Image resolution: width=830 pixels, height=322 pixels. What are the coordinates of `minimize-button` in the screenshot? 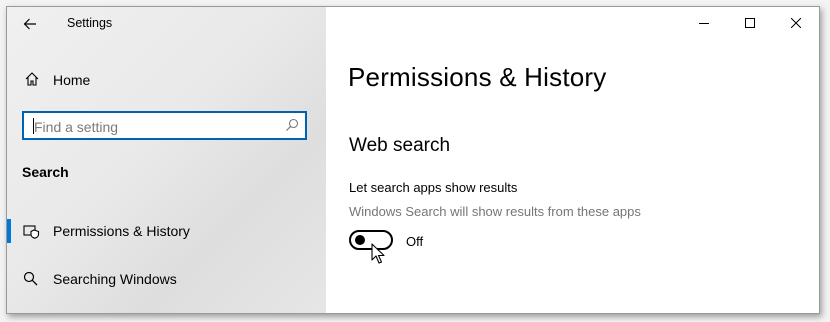 It's located at (704, 23).